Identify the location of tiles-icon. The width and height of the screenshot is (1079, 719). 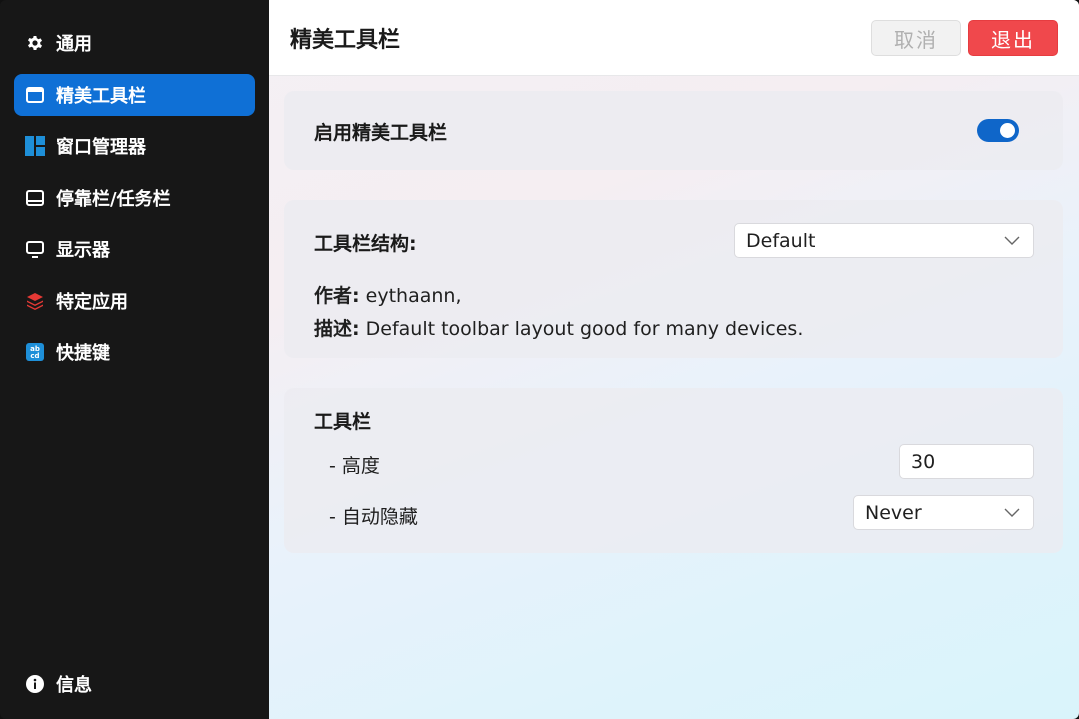
(35, 146).